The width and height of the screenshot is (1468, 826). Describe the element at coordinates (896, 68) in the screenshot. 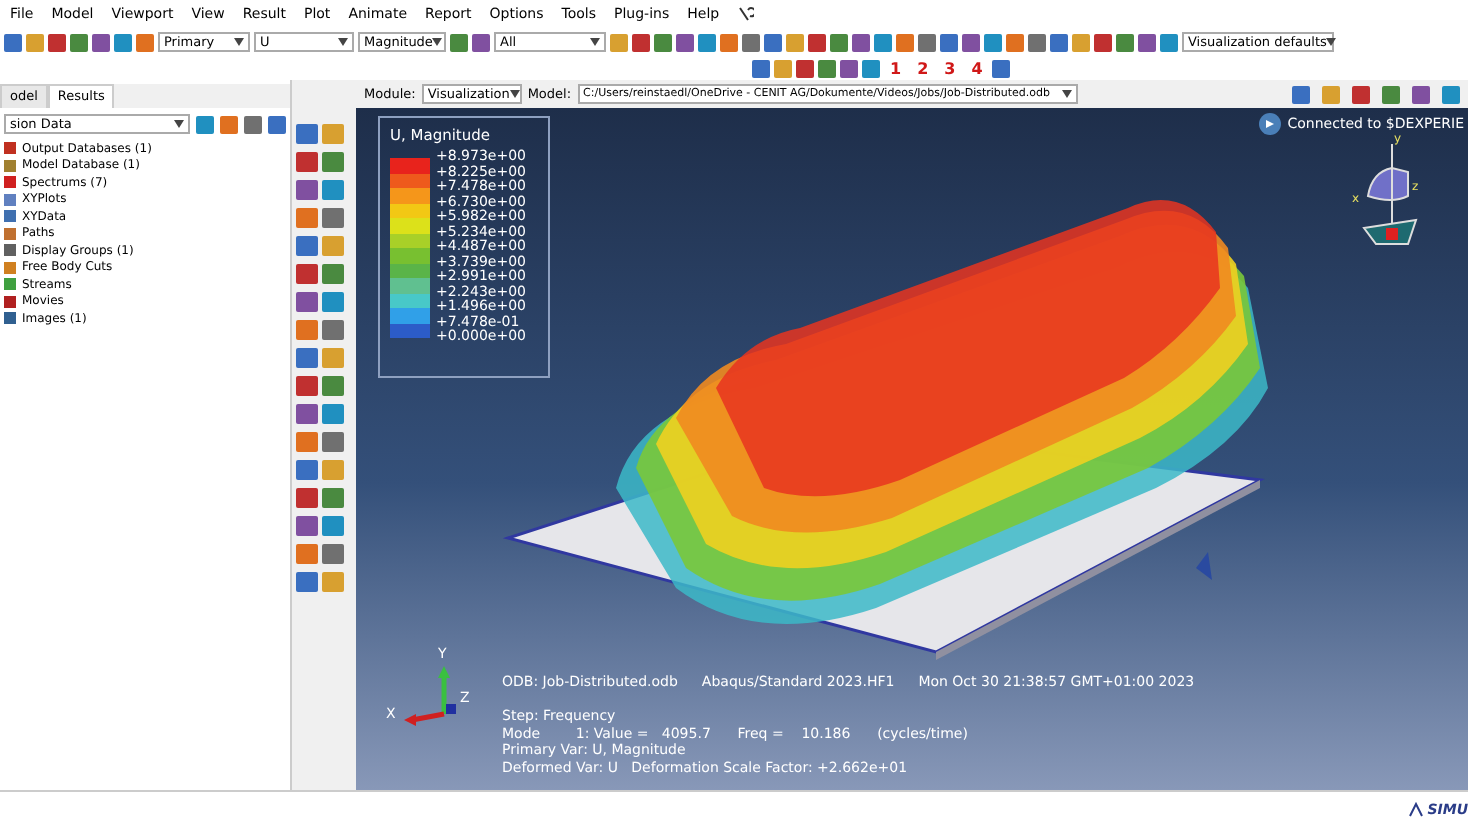

I see `view-number-button: 1` at that location.